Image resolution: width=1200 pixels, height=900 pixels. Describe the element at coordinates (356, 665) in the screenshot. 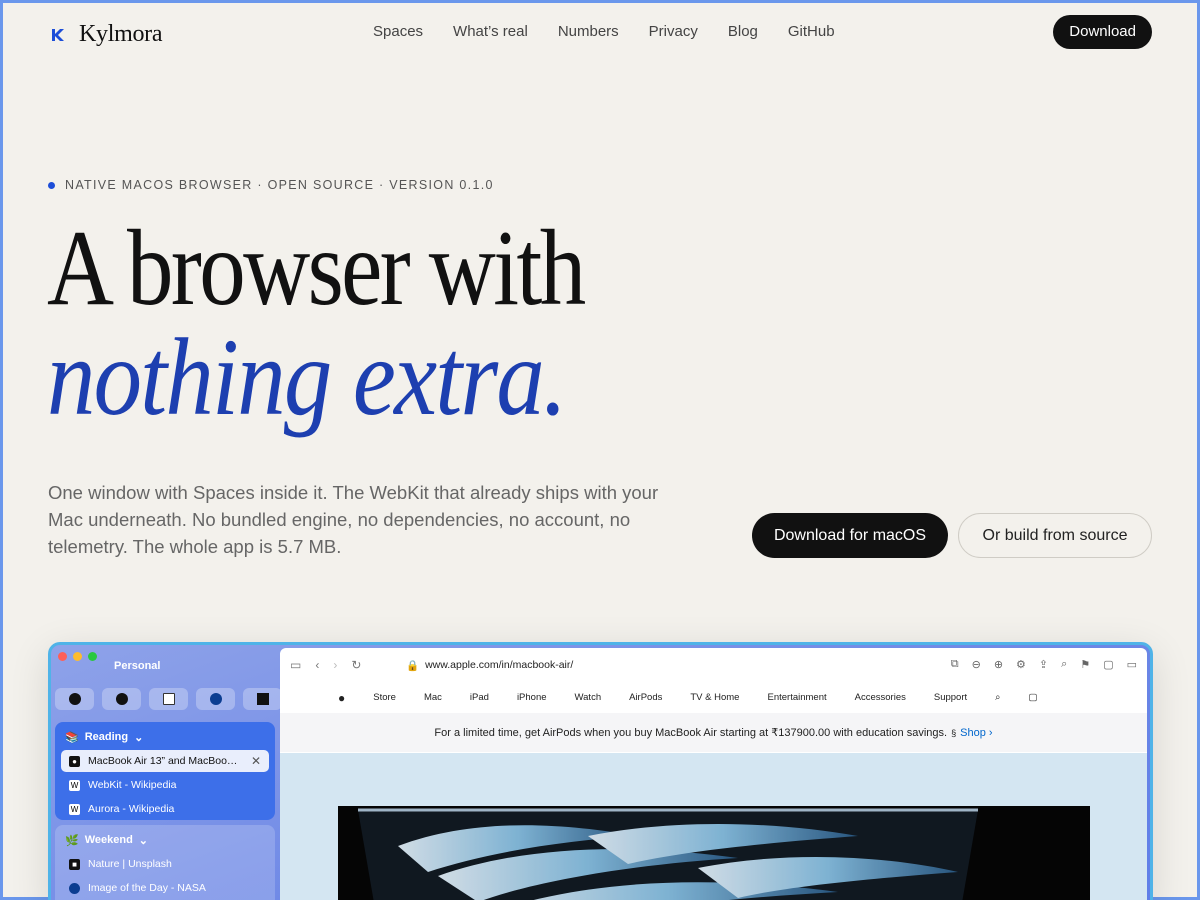

I see `reload-icon: ↻` at that location.